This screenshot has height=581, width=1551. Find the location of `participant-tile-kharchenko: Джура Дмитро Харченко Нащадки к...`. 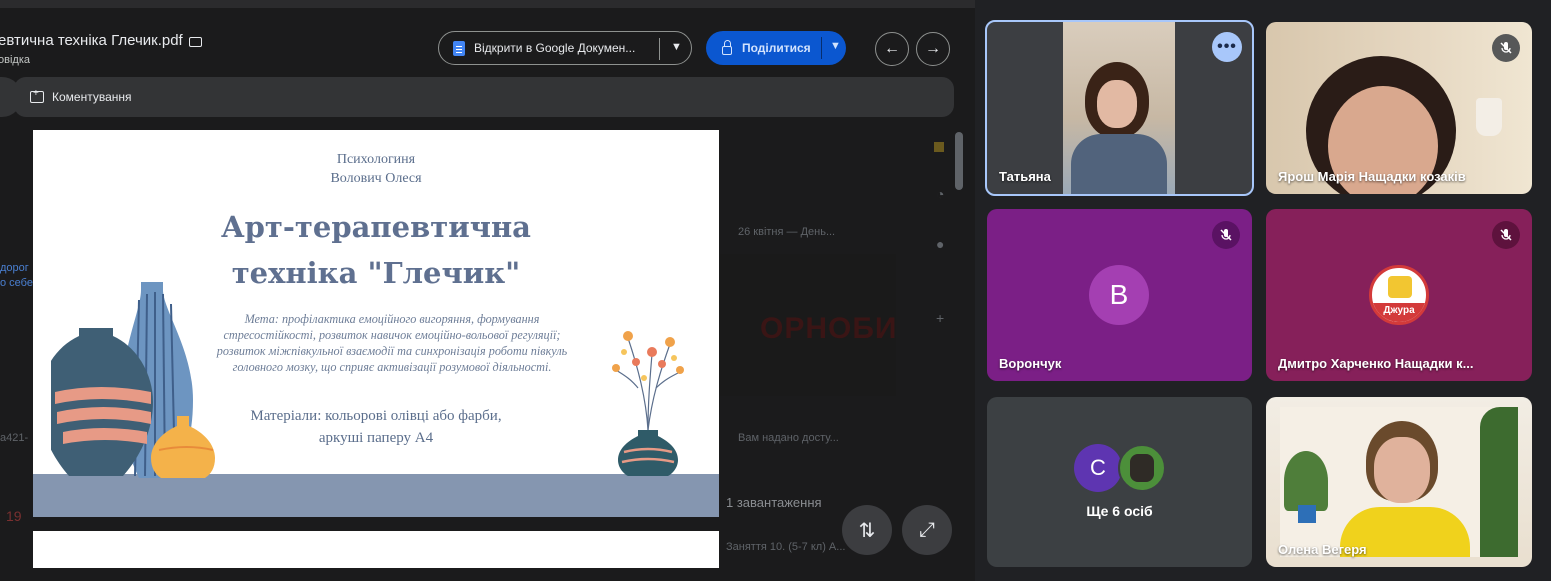

participant-tile-kharchenko: Джура Дмитро Харченко Нащадки к... is located at coordinates (1399, 295).